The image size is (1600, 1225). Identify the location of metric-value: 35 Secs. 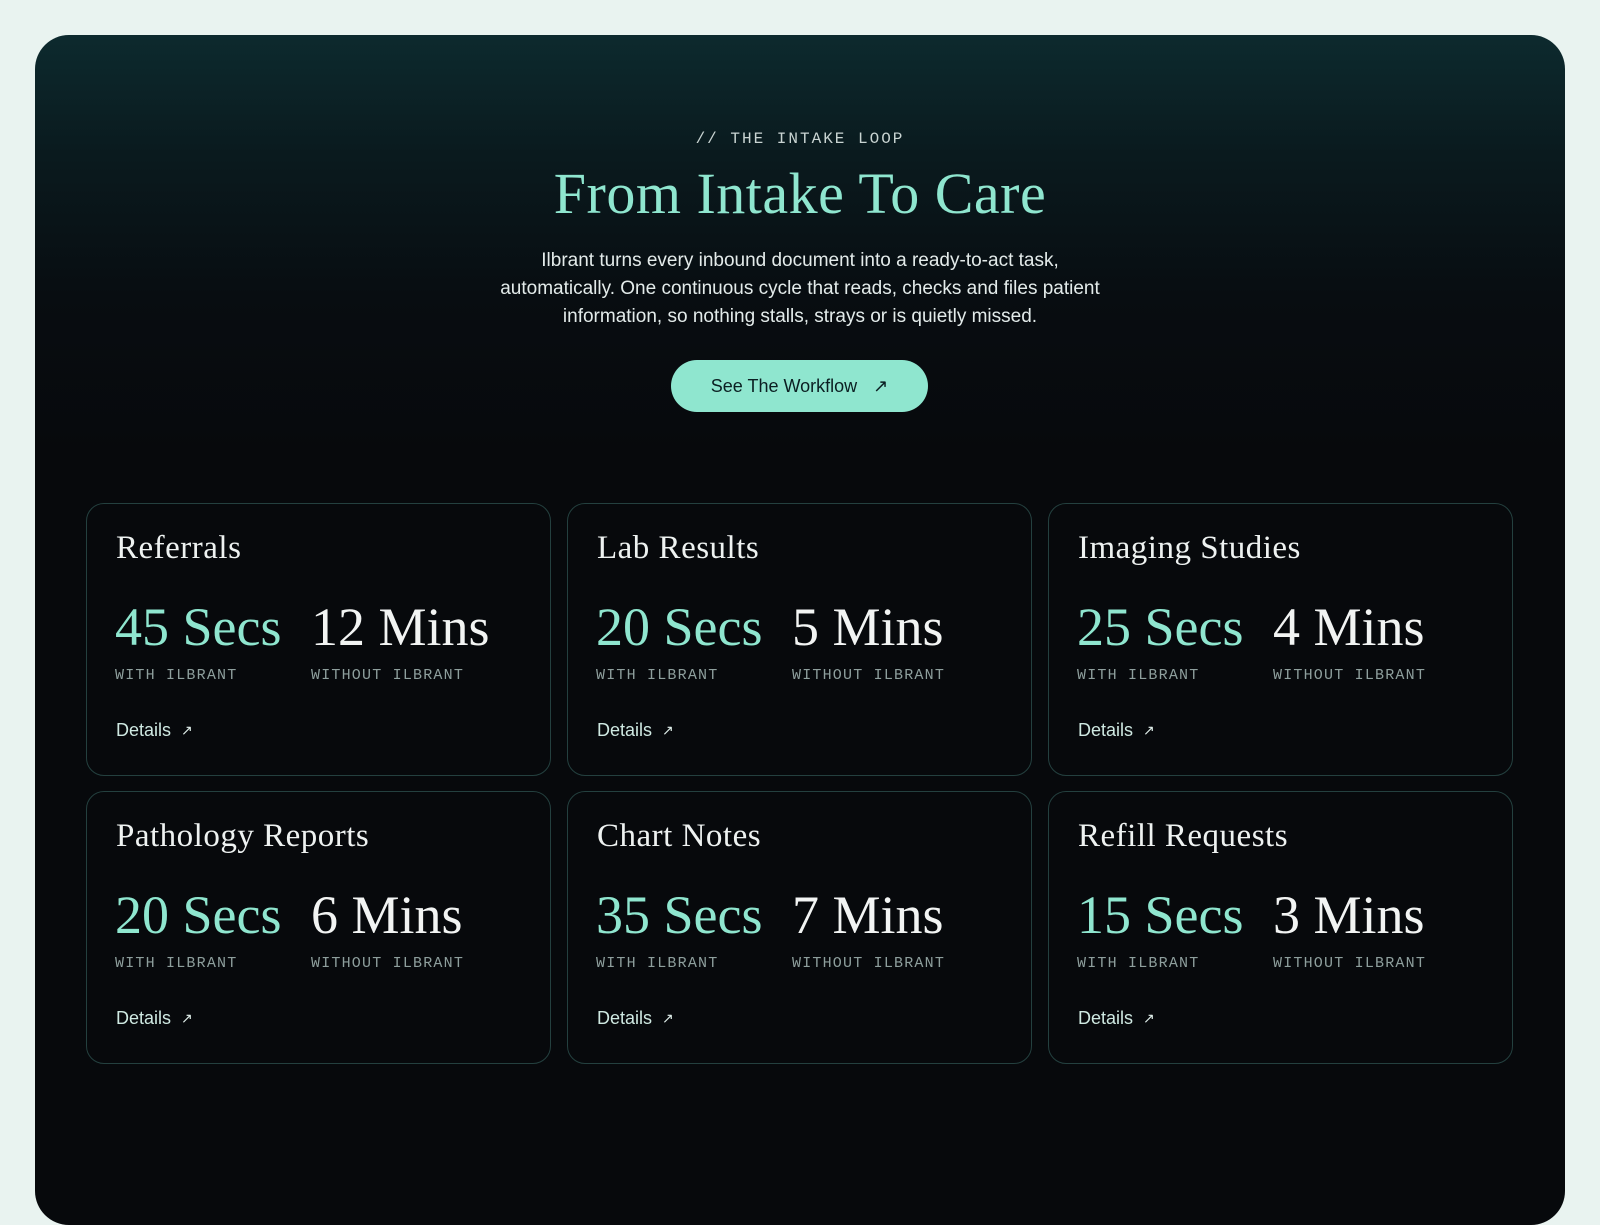
(679, 915).